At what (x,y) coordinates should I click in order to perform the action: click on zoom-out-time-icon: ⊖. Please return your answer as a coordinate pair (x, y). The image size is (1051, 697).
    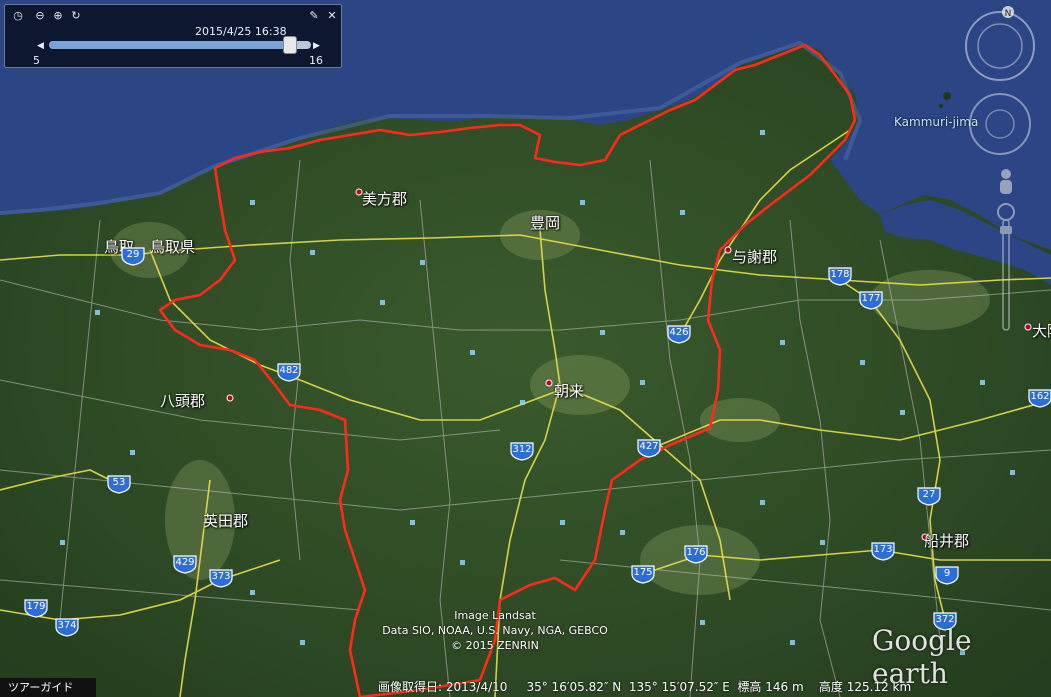
    Looking at the image, I should click on (40, 16).